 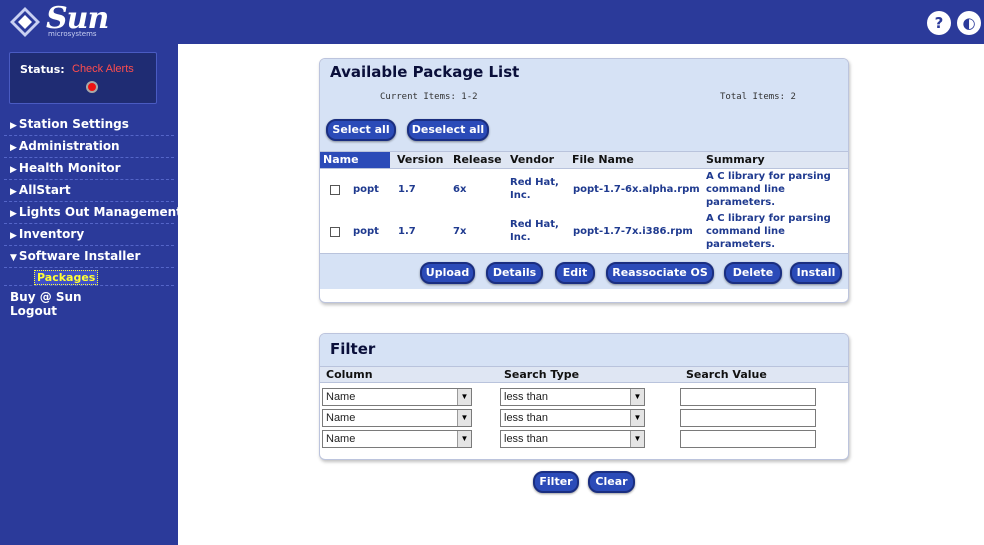 What do you see at coordinates (448, 130) in the screenshot?
I see `deselect-all-button: Deselect all` at bounding box center [448, 130].